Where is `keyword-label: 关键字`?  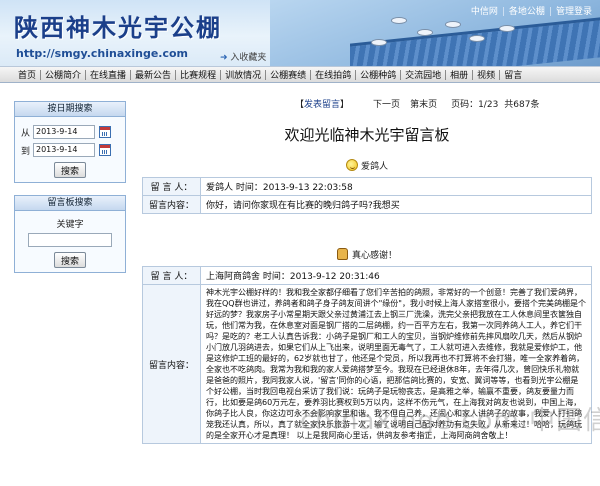
keyword-label: 关键字 is located at coordinates (70, 225).